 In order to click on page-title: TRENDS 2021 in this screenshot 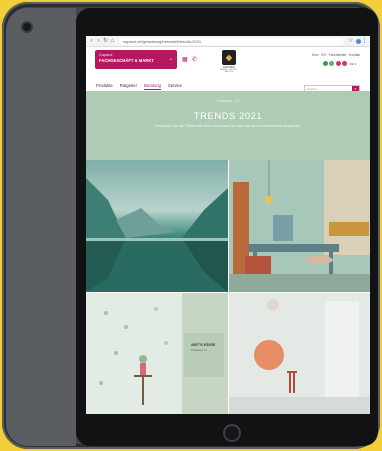, I will do `click(228, 116)`.